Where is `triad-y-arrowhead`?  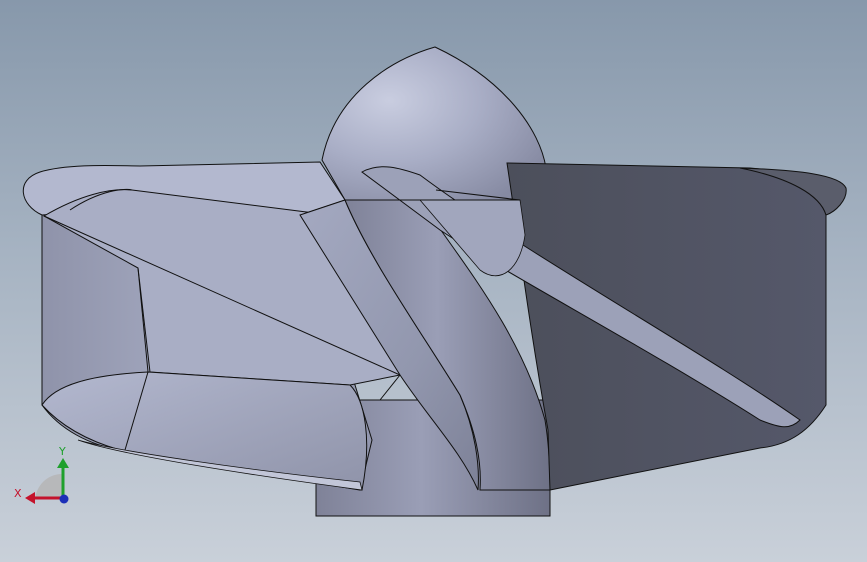
triad-y-arrowhead is located at coordinates (63, 463).